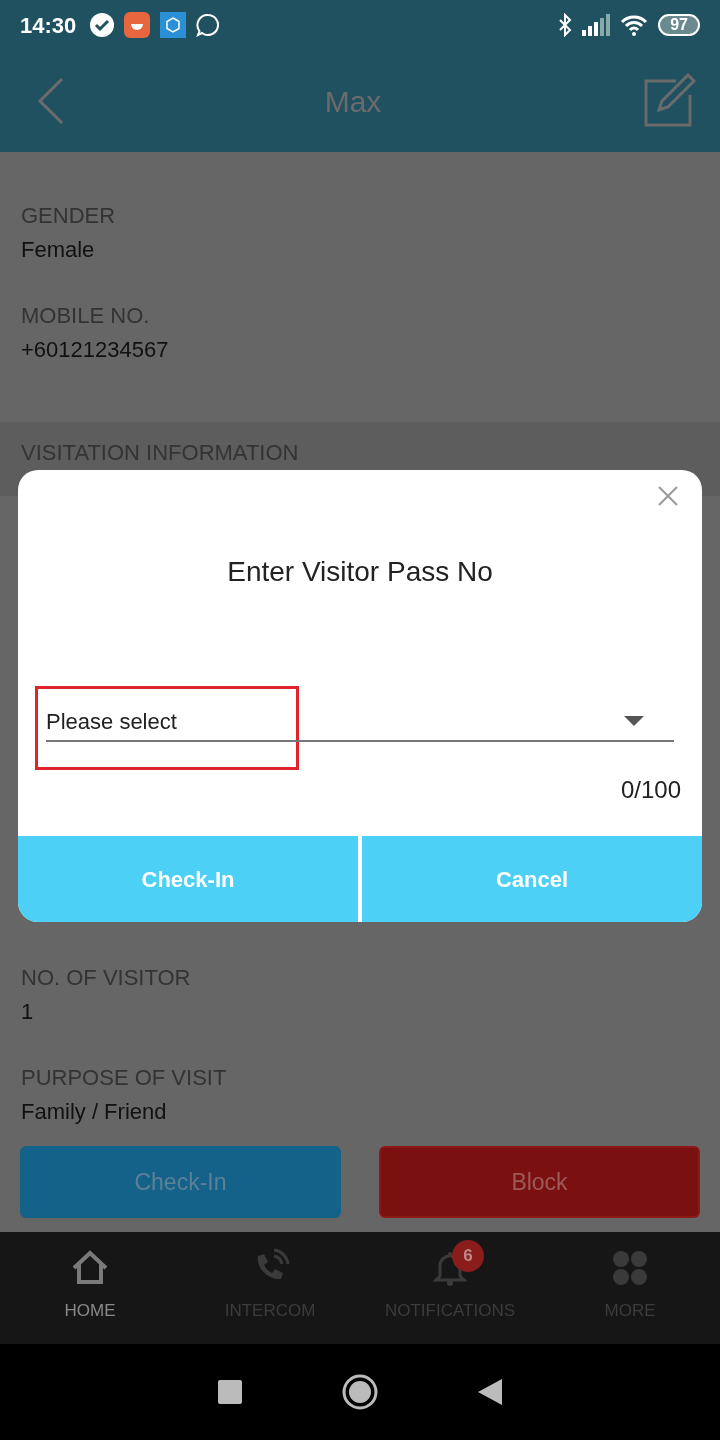  What do you see at coordinates (94, 1112) in the screenshot?
I see `field-value: Family / Friend` at bounding box center [94, 1112].